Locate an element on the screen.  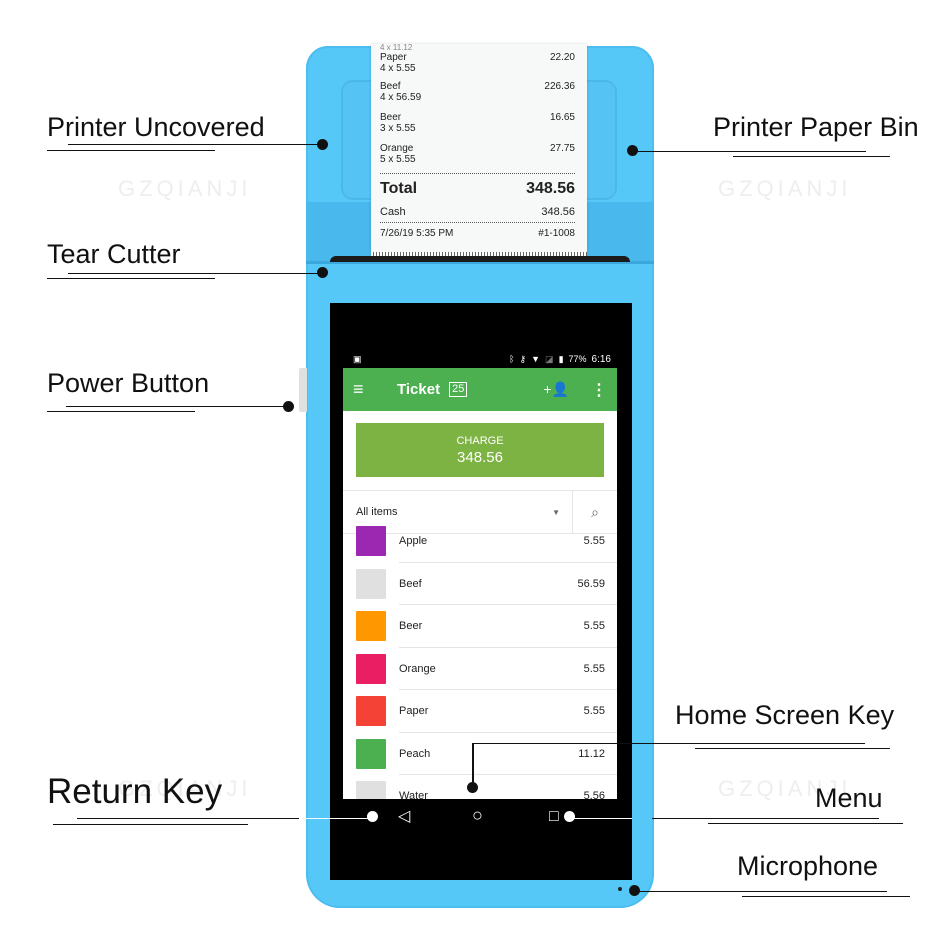
receipt-item-qty: 3 x 5.55 is located at coordinates (398, 128).